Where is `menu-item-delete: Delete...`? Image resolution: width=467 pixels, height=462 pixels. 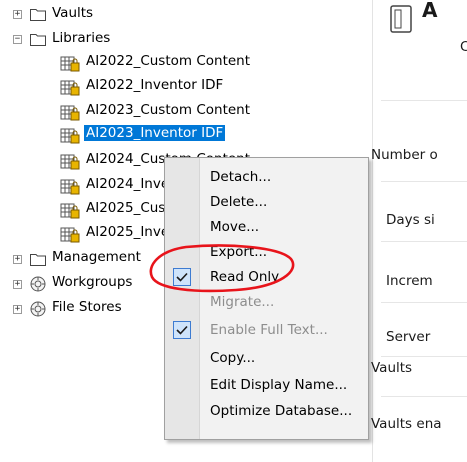
menu-item-delete: Delete... is located at coordinates (266, 201).